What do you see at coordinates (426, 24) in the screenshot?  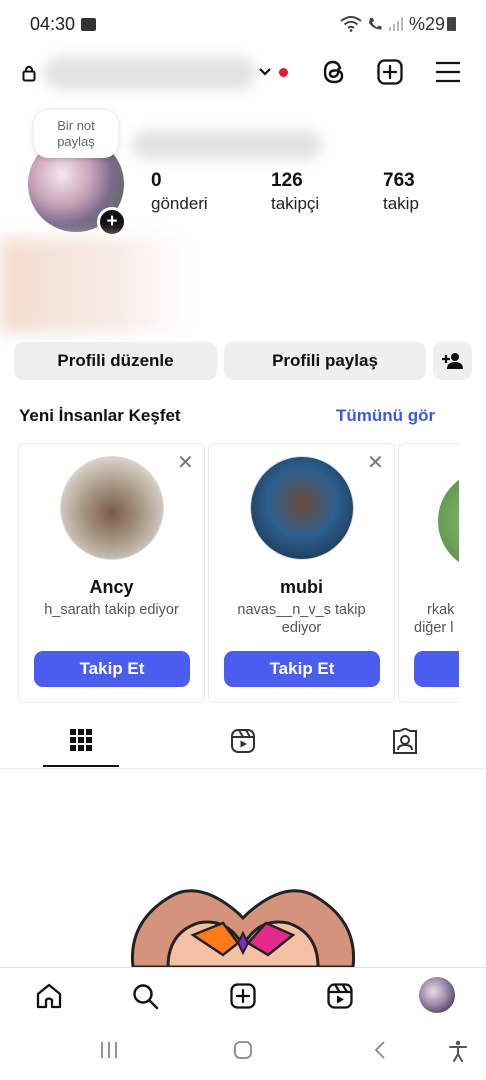 I see `battery-percent: %29` at bounding box center [426, 24].